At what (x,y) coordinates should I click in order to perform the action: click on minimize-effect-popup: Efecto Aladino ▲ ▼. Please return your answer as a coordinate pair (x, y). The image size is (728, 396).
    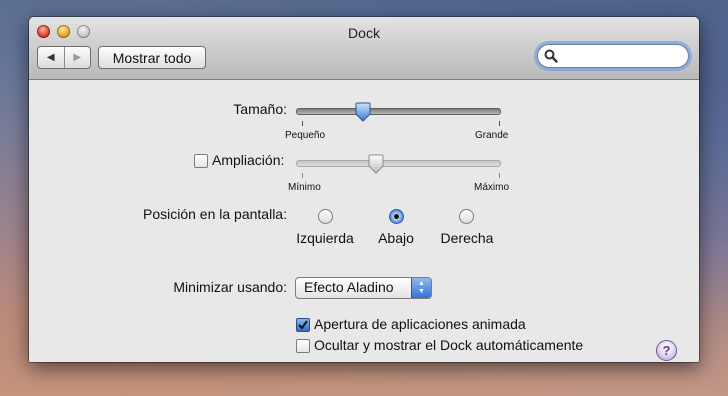
    Looking at the image, I should click on (363, 288).